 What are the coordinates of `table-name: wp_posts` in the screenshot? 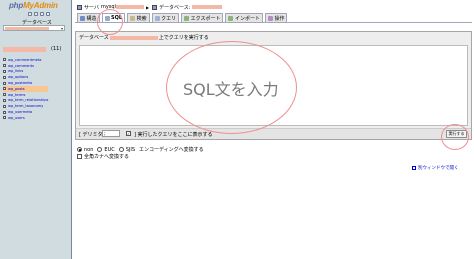 It's located at (16, 89).